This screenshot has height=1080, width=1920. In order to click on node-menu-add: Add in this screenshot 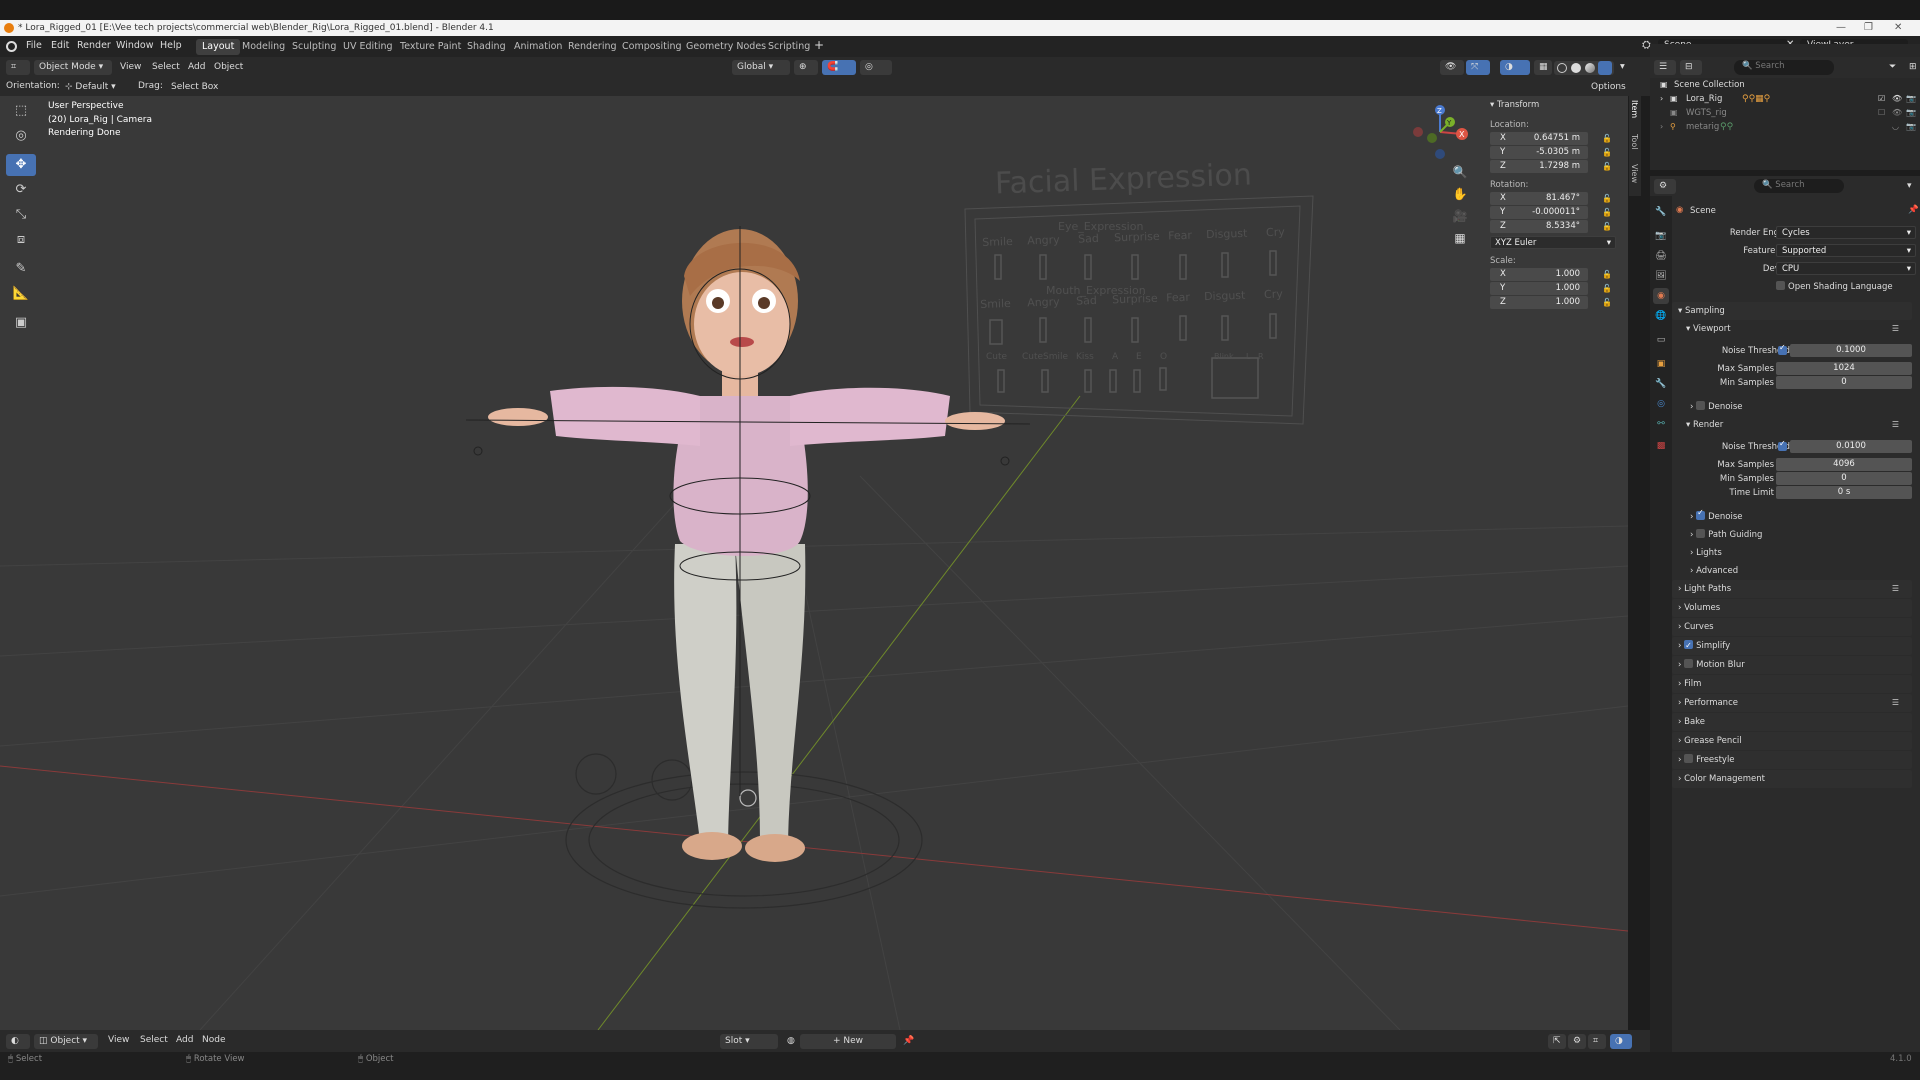, I will do `click(184, 1040)`.